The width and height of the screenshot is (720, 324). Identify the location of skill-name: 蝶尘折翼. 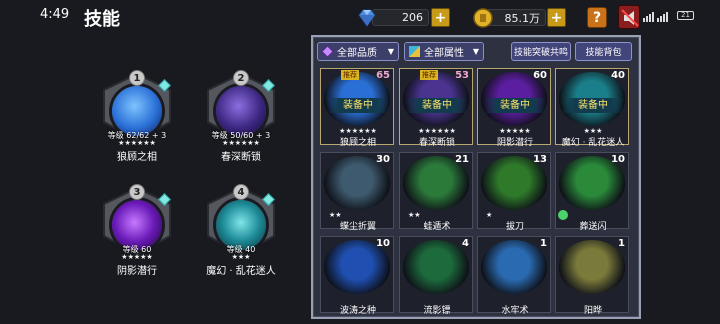
(357, 227).